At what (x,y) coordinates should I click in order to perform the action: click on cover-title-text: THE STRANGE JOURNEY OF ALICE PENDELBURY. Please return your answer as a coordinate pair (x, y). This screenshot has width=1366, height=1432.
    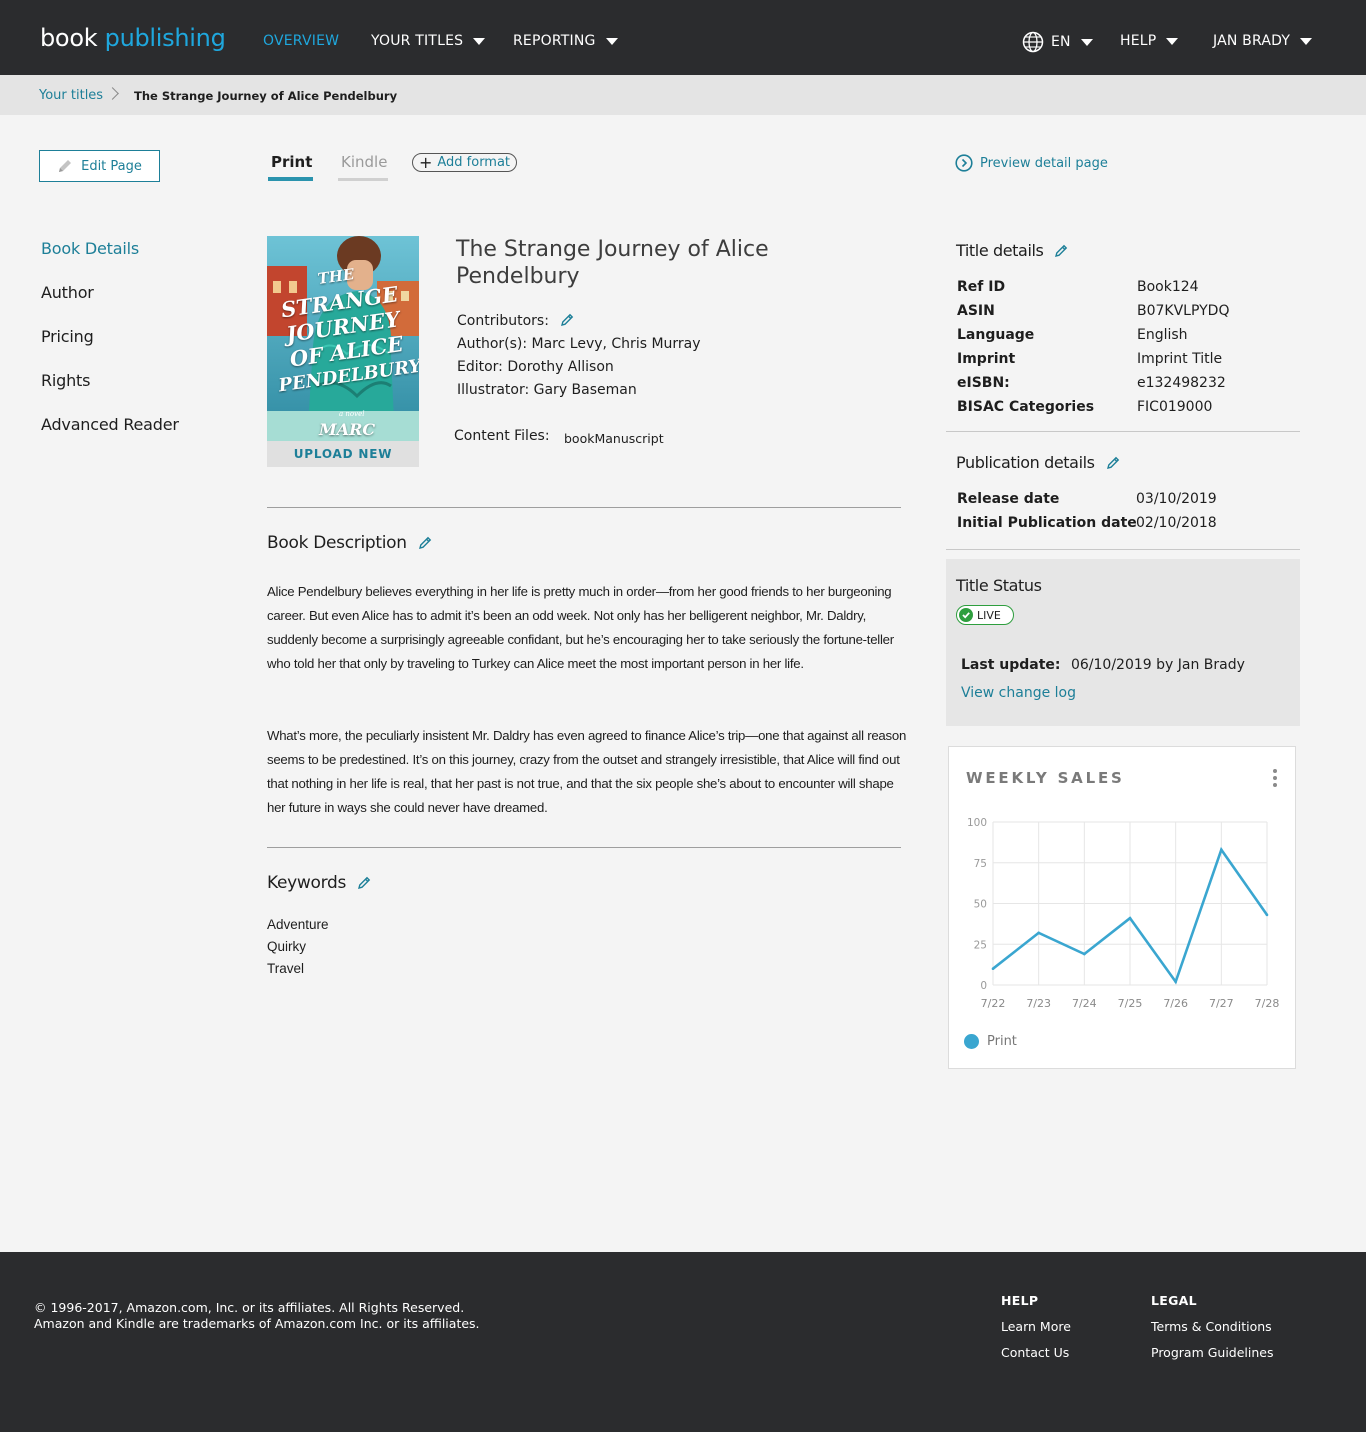
    Looking at the image, I should click on (348, 331).